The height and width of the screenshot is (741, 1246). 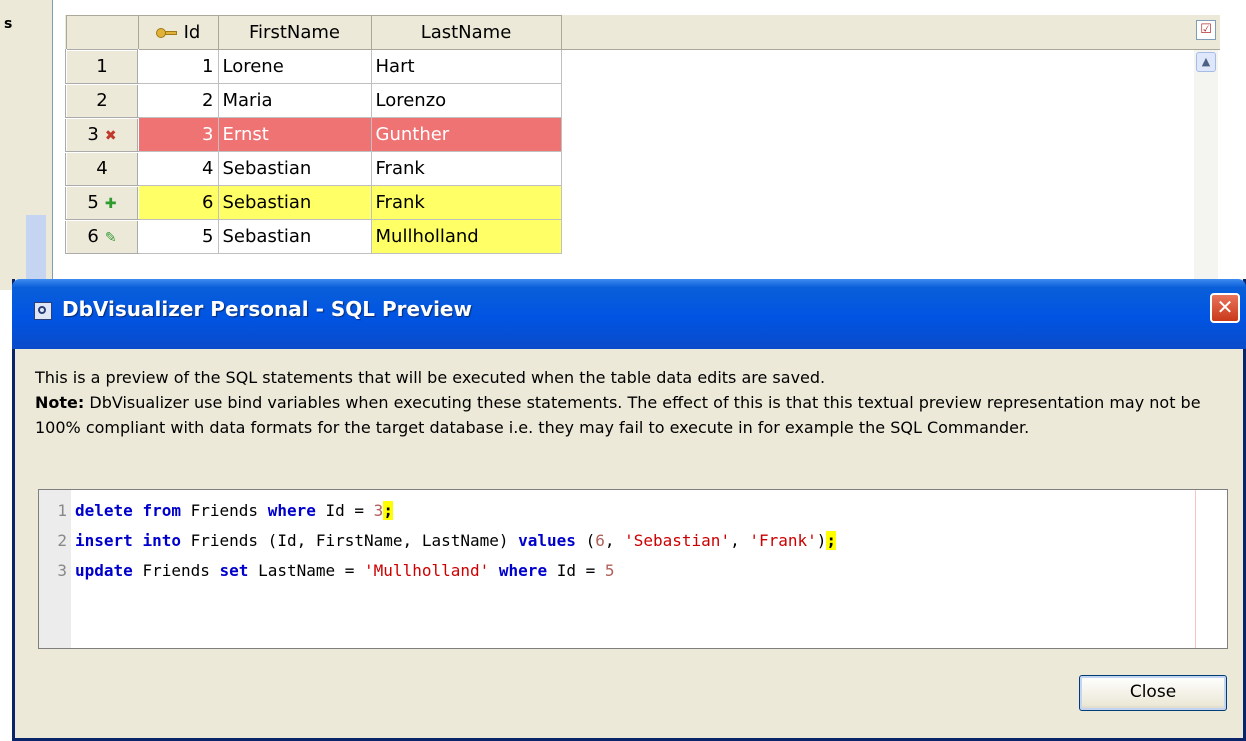 What do you see at coordinates (161, 510) in the screenshot?
I see `sql-kw-token: from` at bounding box center [161, 510].